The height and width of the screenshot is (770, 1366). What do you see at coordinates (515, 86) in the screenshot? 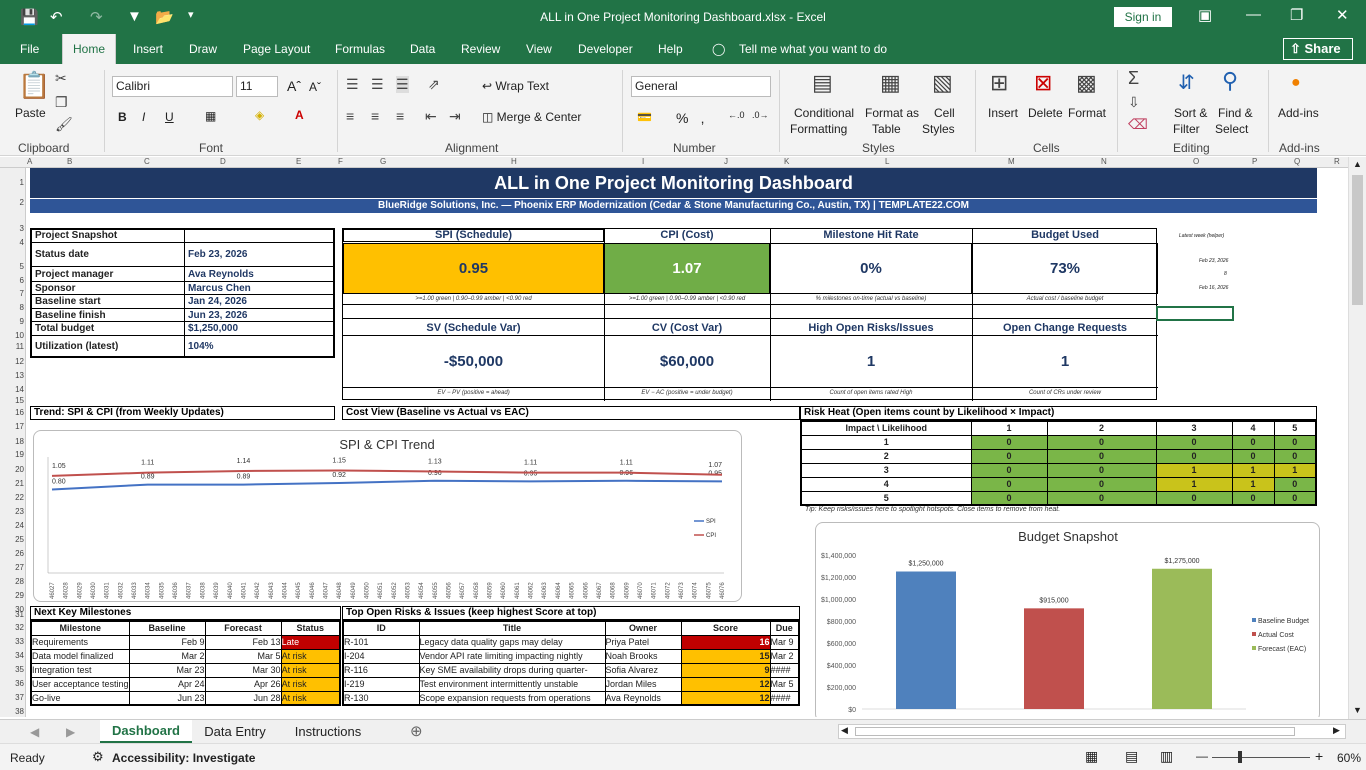
I see `wrap-text-button: ↩ Wrap Text` at bounding box center [515, 86].